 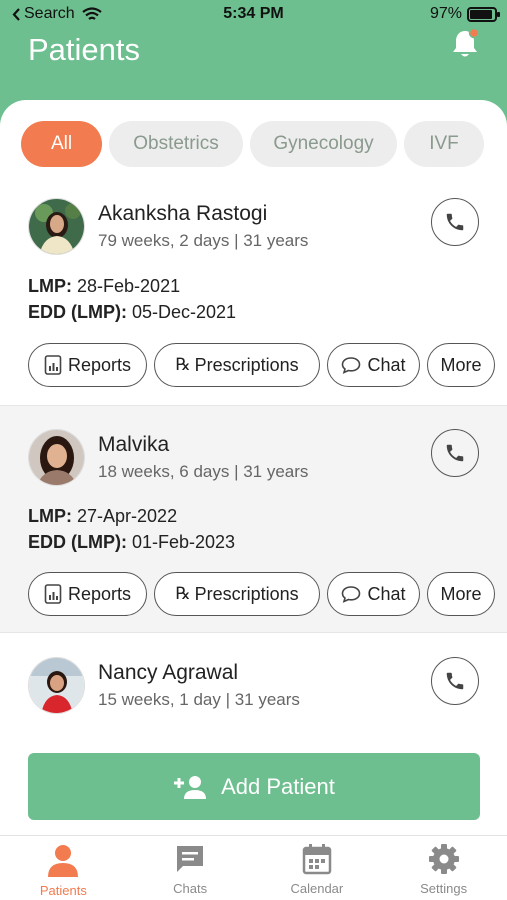 I want to click on calendar-icon, so click(x=317, y=859).